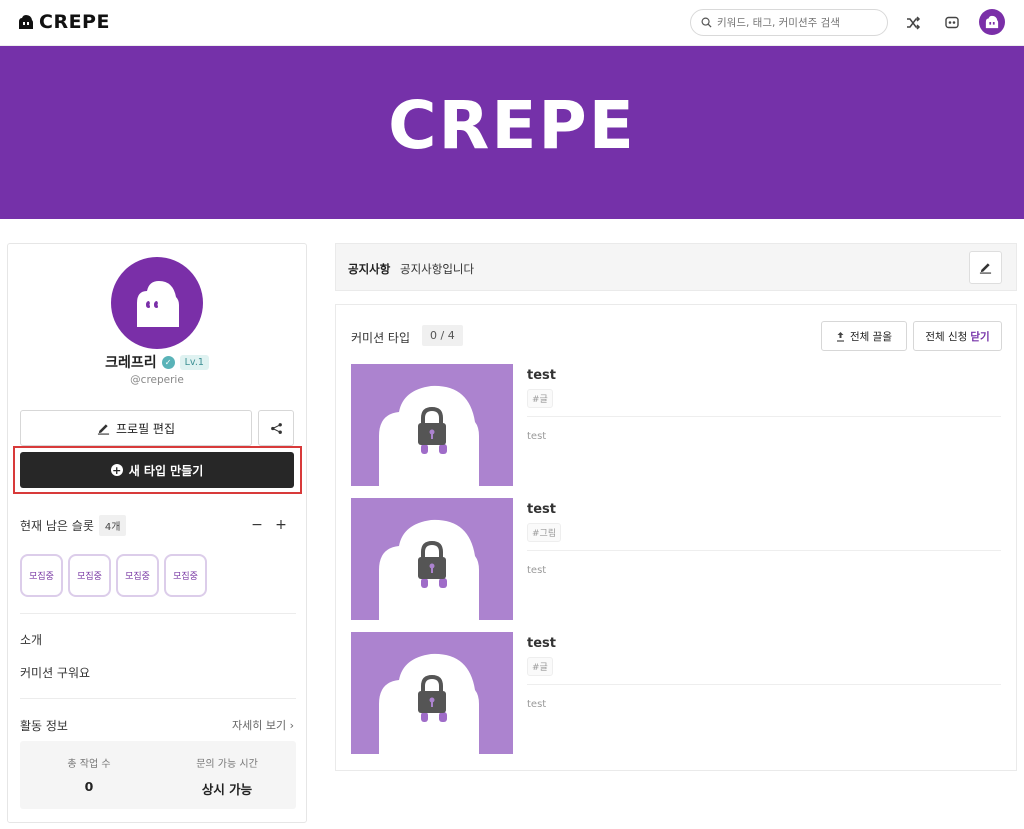 This screenshot has width=1024, height=829. Describe the element at coordinates (157, 380) in the screenshot. I see `profile-handle: @creperie` at that location.